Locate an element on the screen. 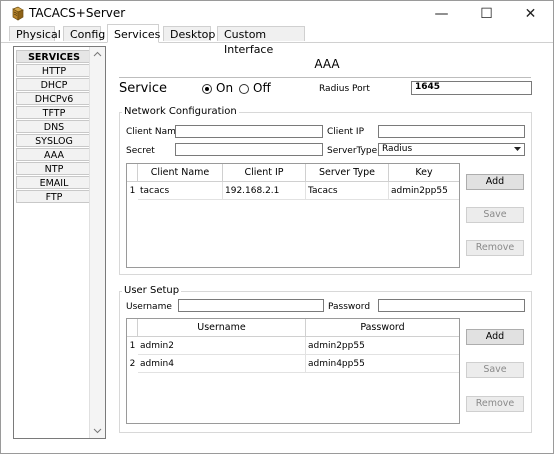 This screenshot has height=454, width=554. service-label: Service is located at coordinates (143, 88).